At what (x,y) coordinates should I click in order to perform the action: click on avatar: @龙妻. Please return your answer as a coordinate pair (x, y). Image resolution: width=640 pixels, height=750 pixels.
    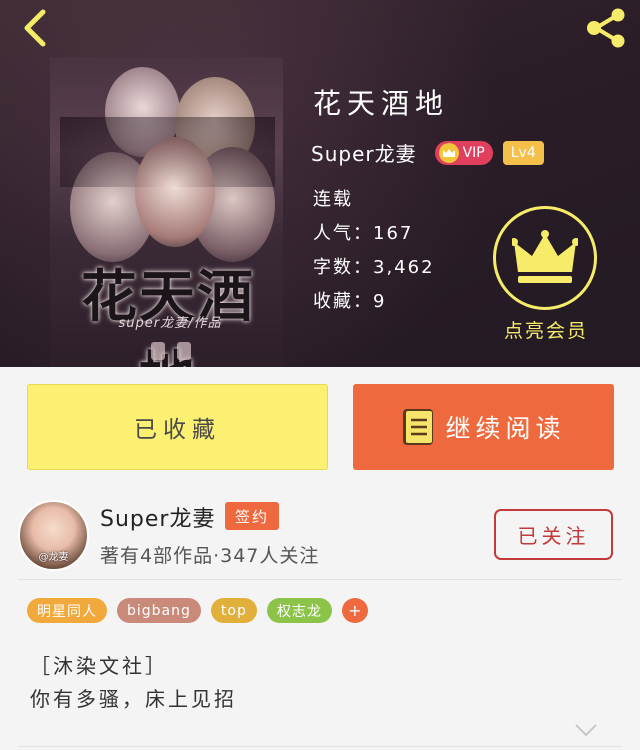
    Looking at the image, I should click on (53, 535).